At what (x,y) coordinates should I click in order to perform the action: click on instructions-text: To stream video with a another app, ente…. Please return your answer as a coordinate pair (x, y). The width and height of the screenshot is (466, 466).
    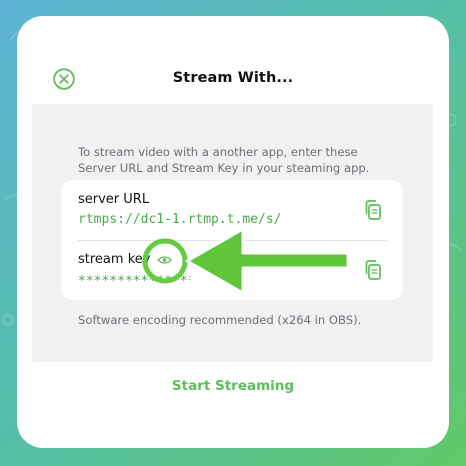
    Looking at the image, I should click on (224, 160).